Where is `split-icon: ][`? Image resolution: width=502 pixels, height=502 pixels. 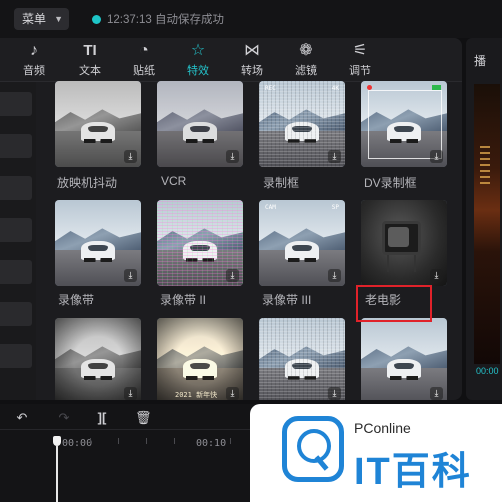
split-icon: ][ is located at coordinates (102, 418).